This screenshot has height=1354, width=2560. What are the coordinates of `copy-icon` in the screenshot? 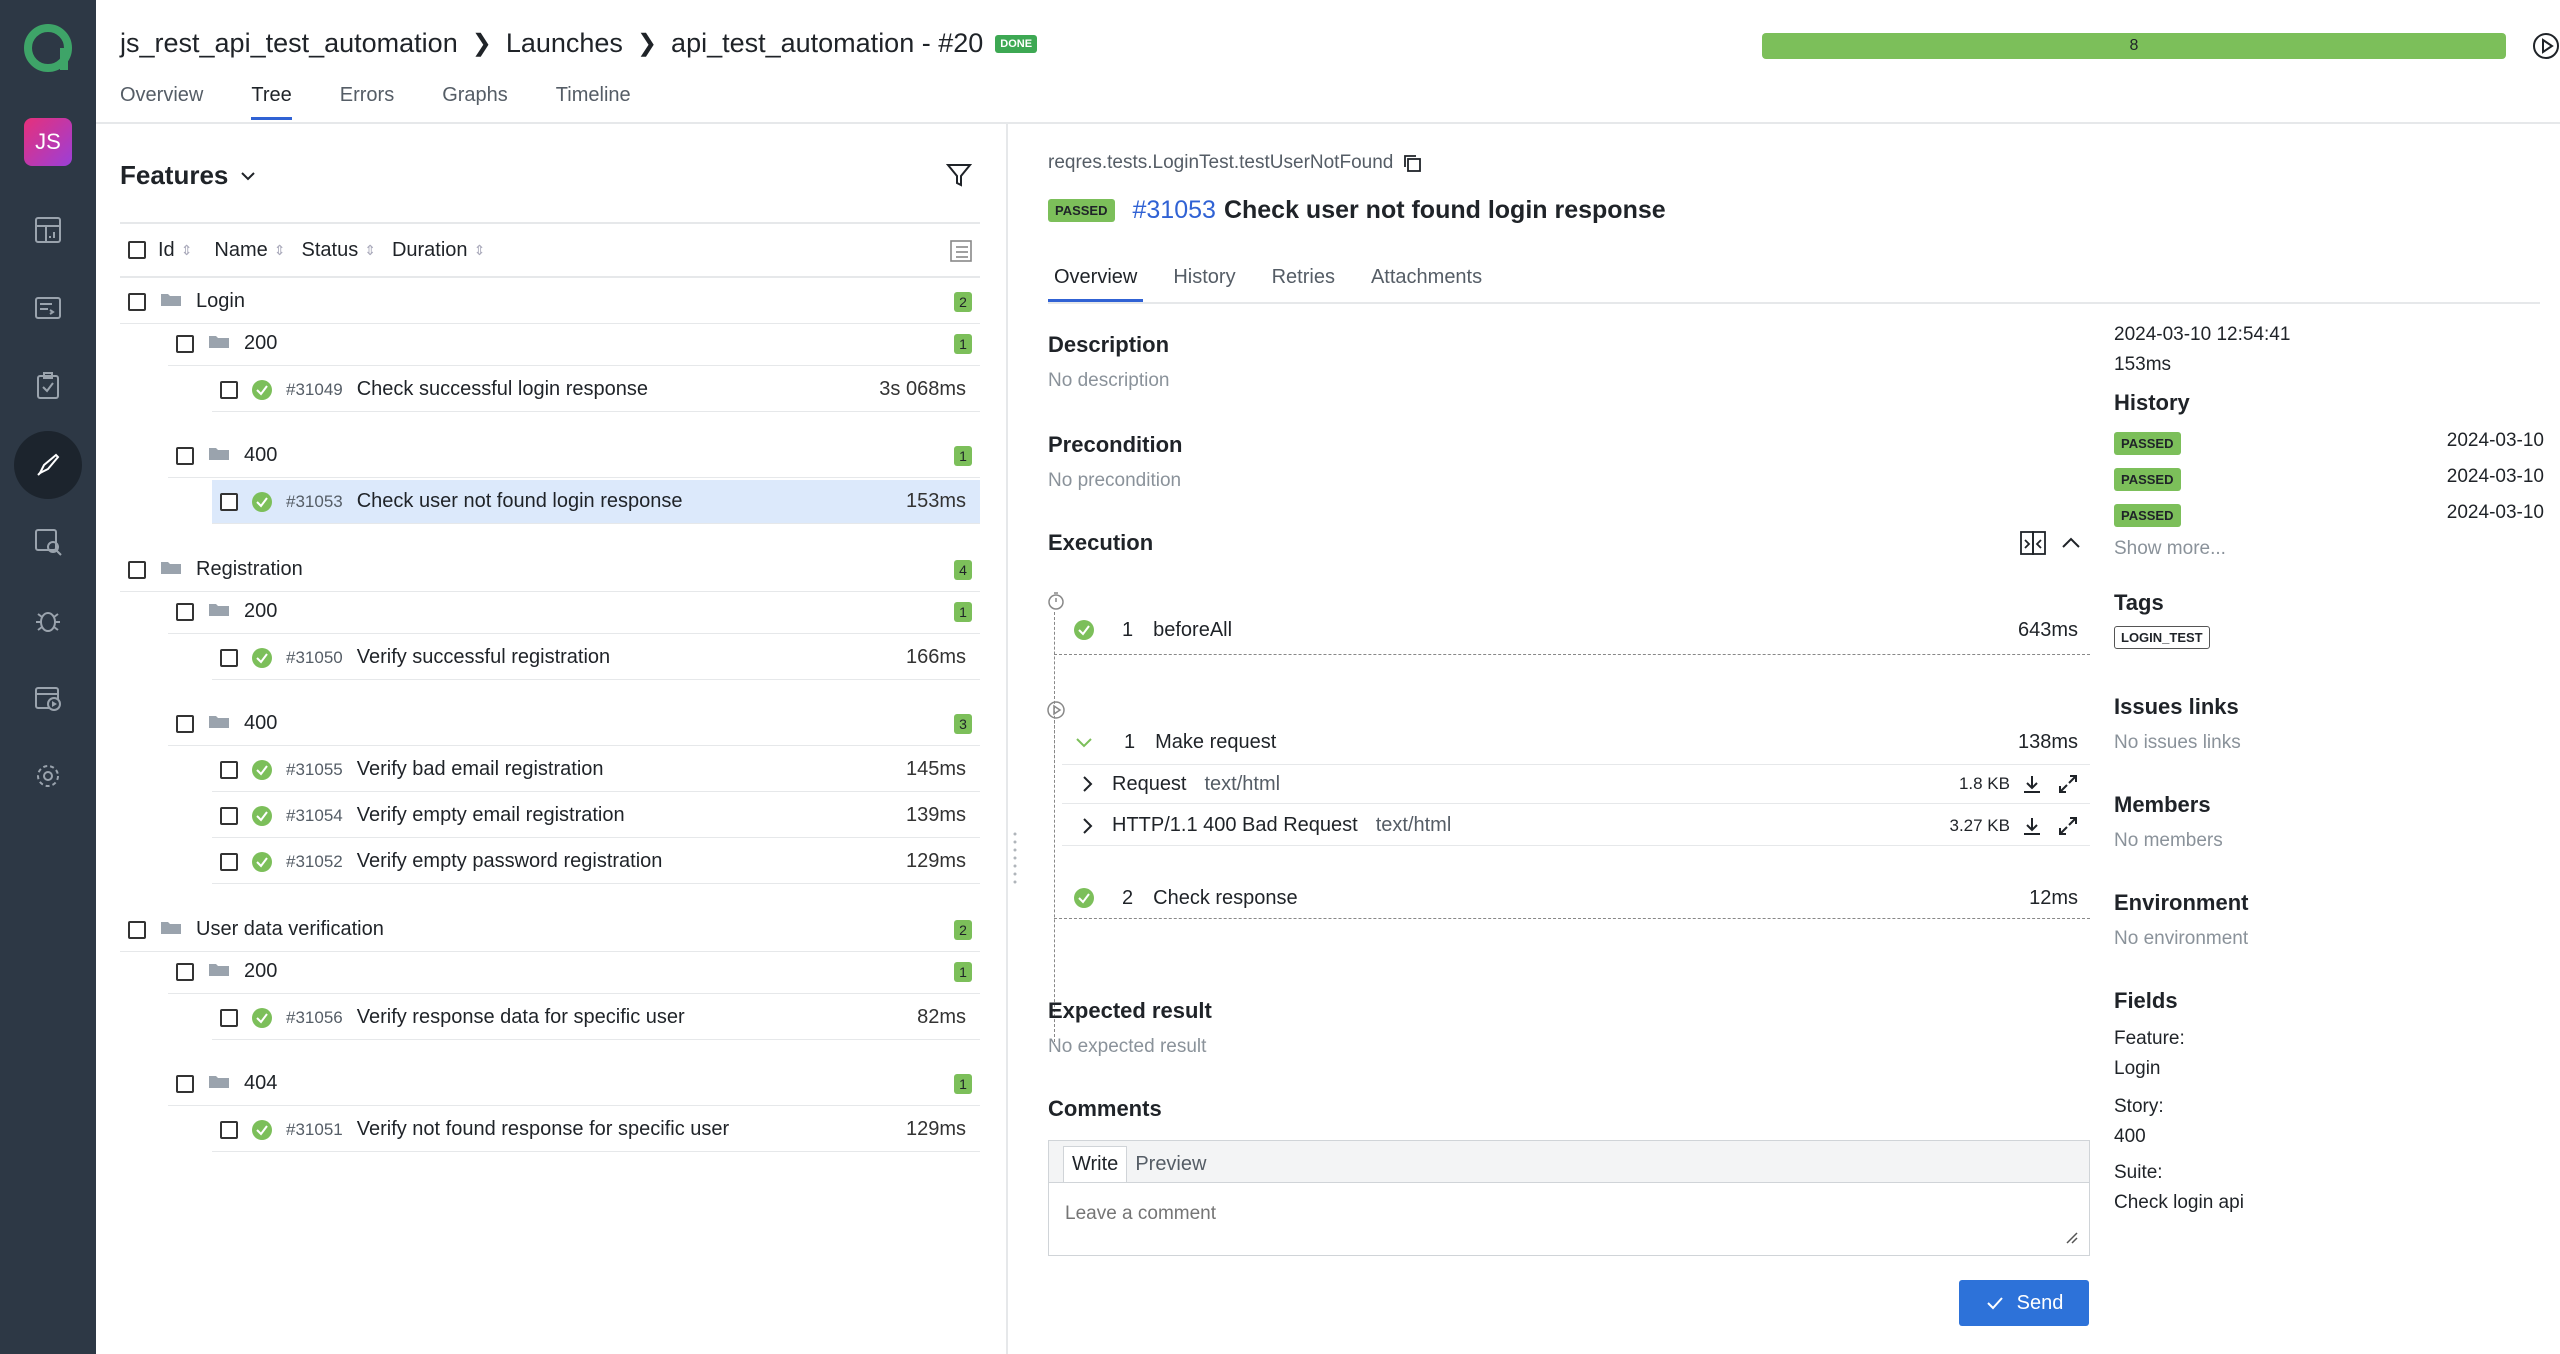 It's located at (1412, 163).